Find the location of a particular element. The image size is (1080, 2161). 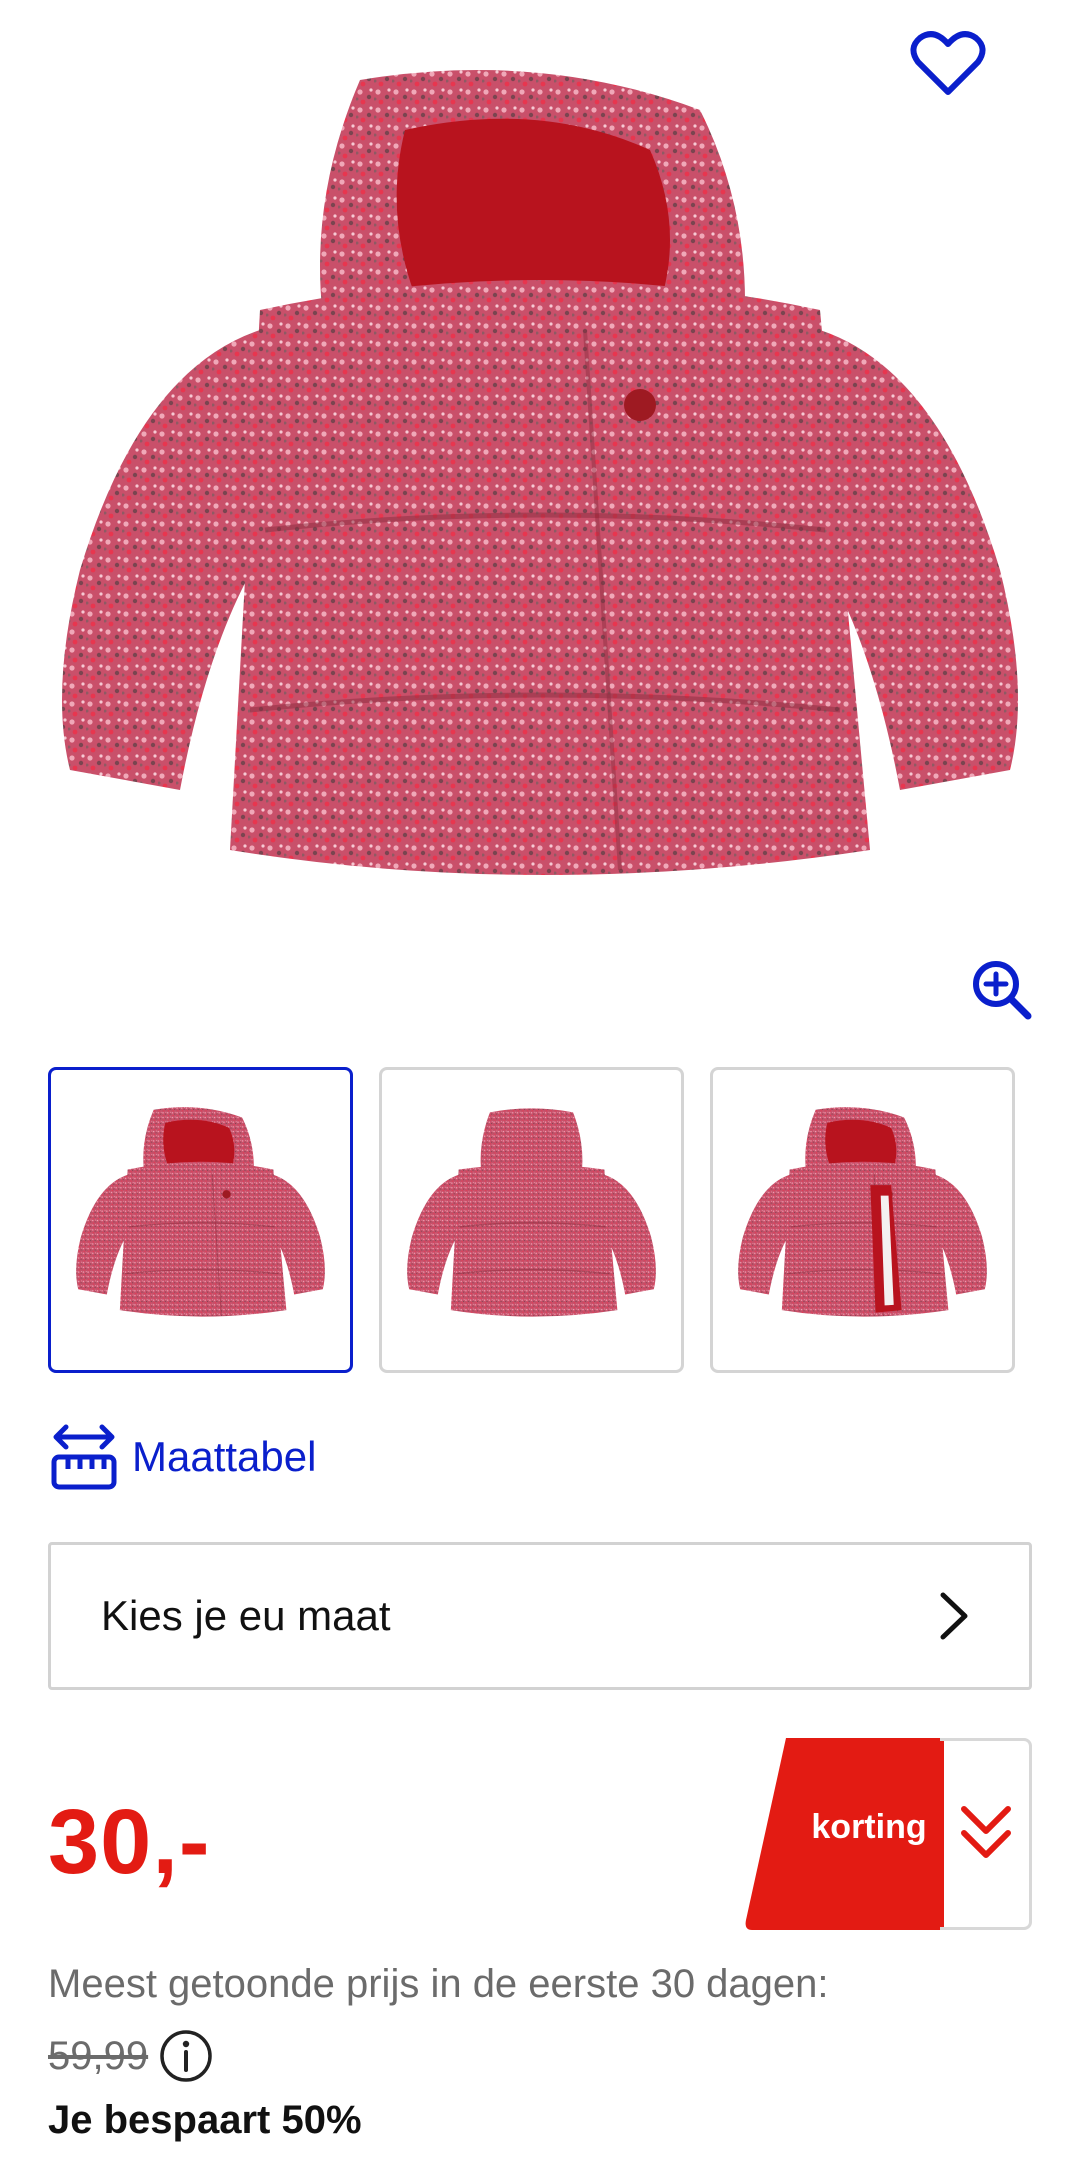

zoom-in-icon is located at coordinates (1001, 989).